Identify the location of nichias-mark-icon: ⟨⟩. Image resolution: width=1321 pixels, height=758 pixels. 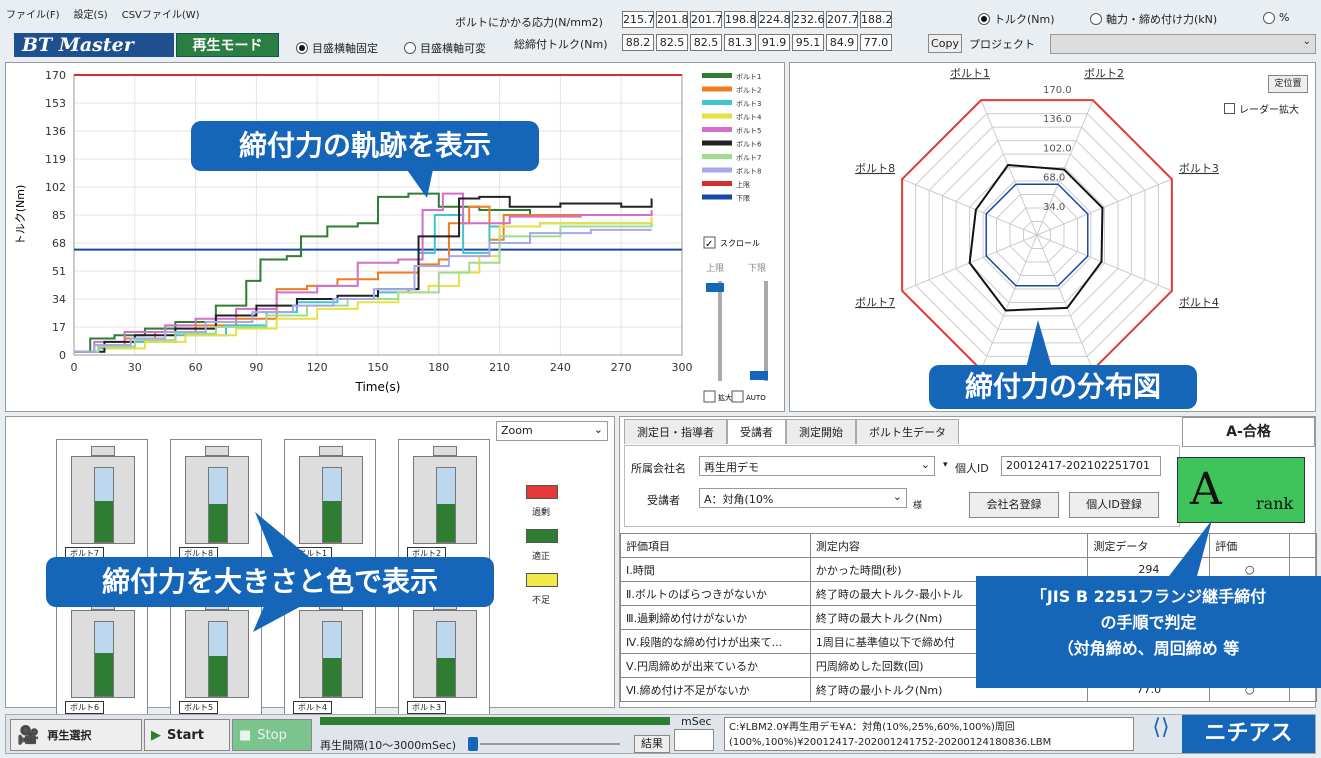
(1161, 727).